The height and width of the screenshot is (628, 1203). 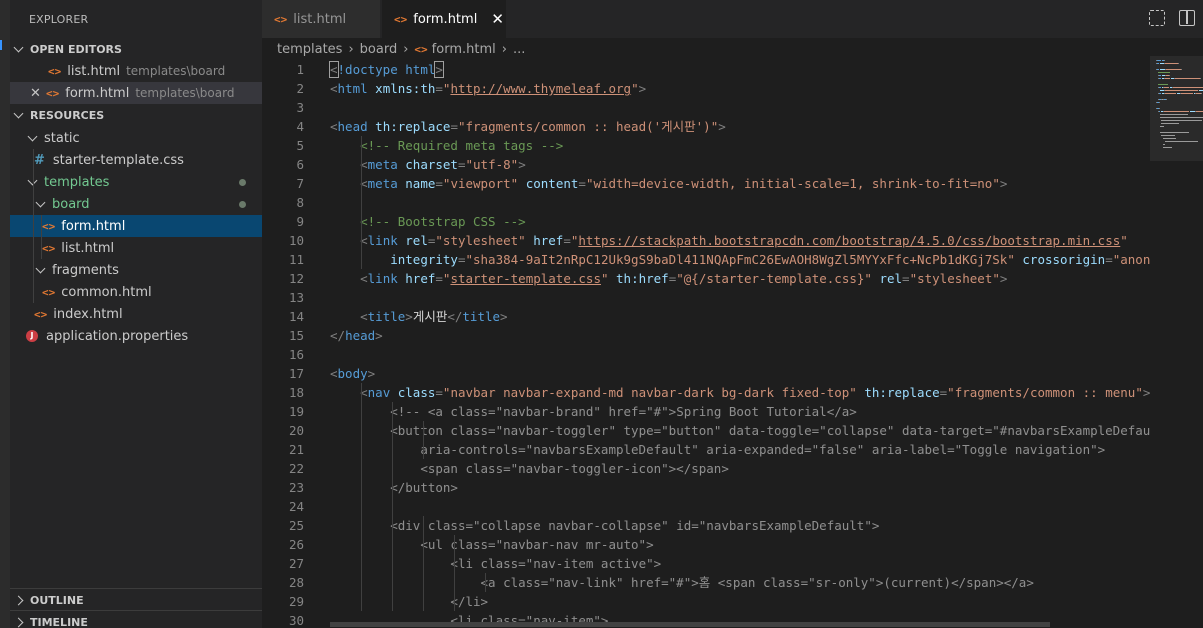 What do you see at coordinates (491, 544) in the screenshot?
I see `code-text: <ul class="navbar-nav mr-auto">` at bounding box center [491, 544].